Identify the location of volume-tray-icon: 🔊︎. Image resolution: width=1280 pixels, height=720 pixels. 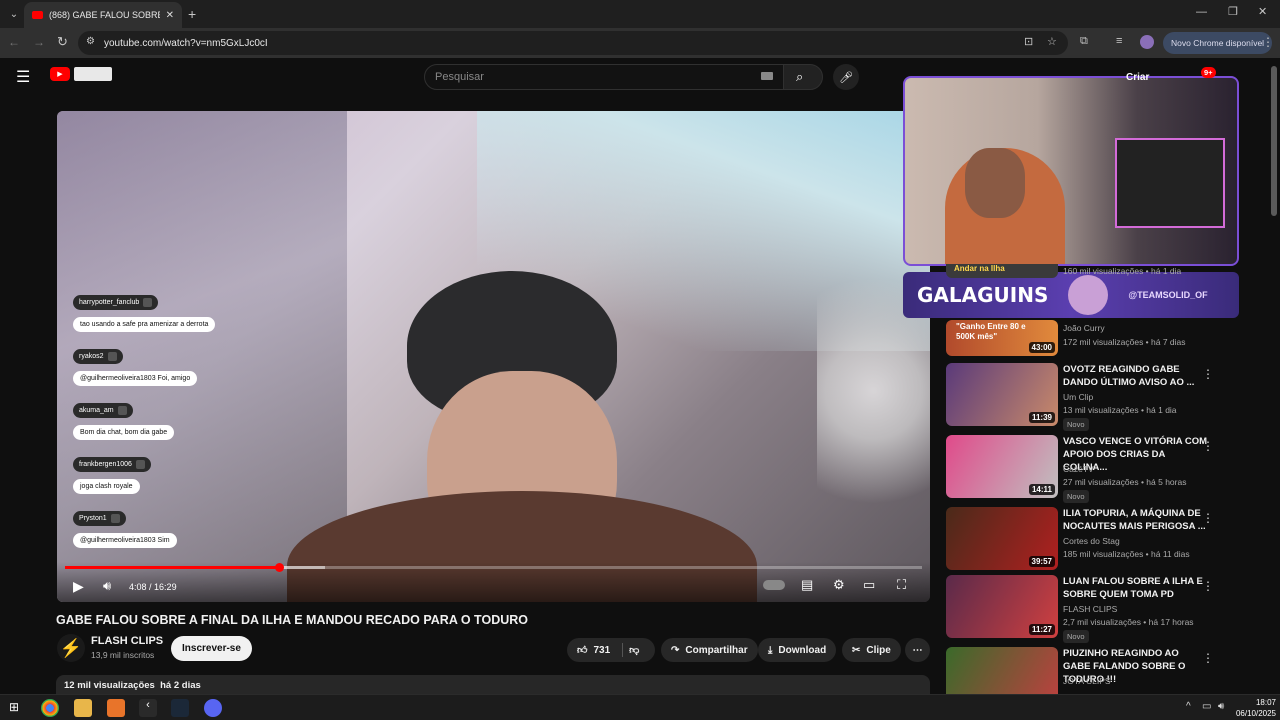
(1221, 706).